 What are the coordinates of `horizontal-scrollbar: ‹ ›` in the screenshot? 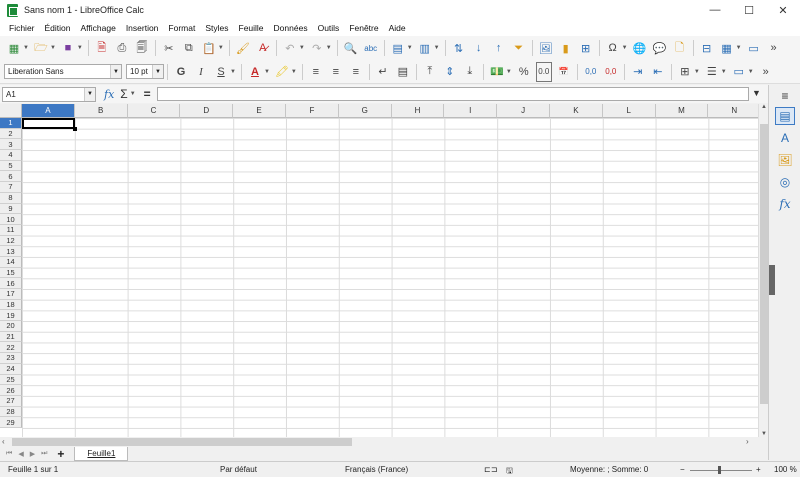 It's located at (384, 442).